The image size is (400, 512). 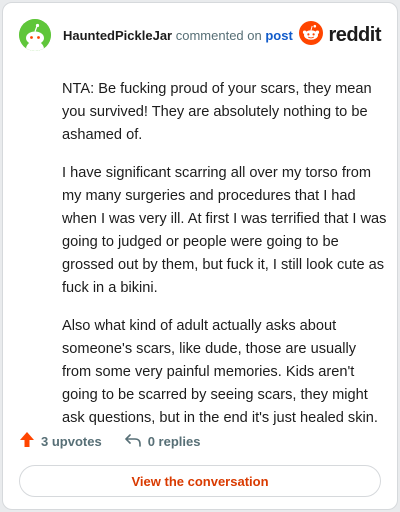 I want to click on reply-arrow-icon, so click(x=133, y=441).